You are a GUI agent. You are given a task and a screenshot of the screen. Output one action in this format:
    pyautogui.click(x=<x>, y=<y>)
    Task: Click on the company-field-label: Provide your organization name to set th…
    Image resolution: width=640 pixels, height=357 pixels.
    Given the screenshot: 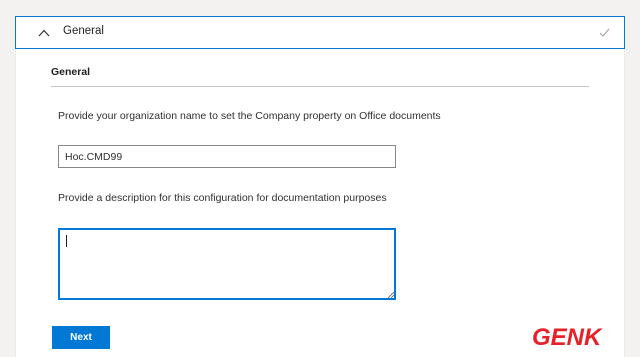 What is the action you would take?
    pyautogui.click(x=249, y=116)
    